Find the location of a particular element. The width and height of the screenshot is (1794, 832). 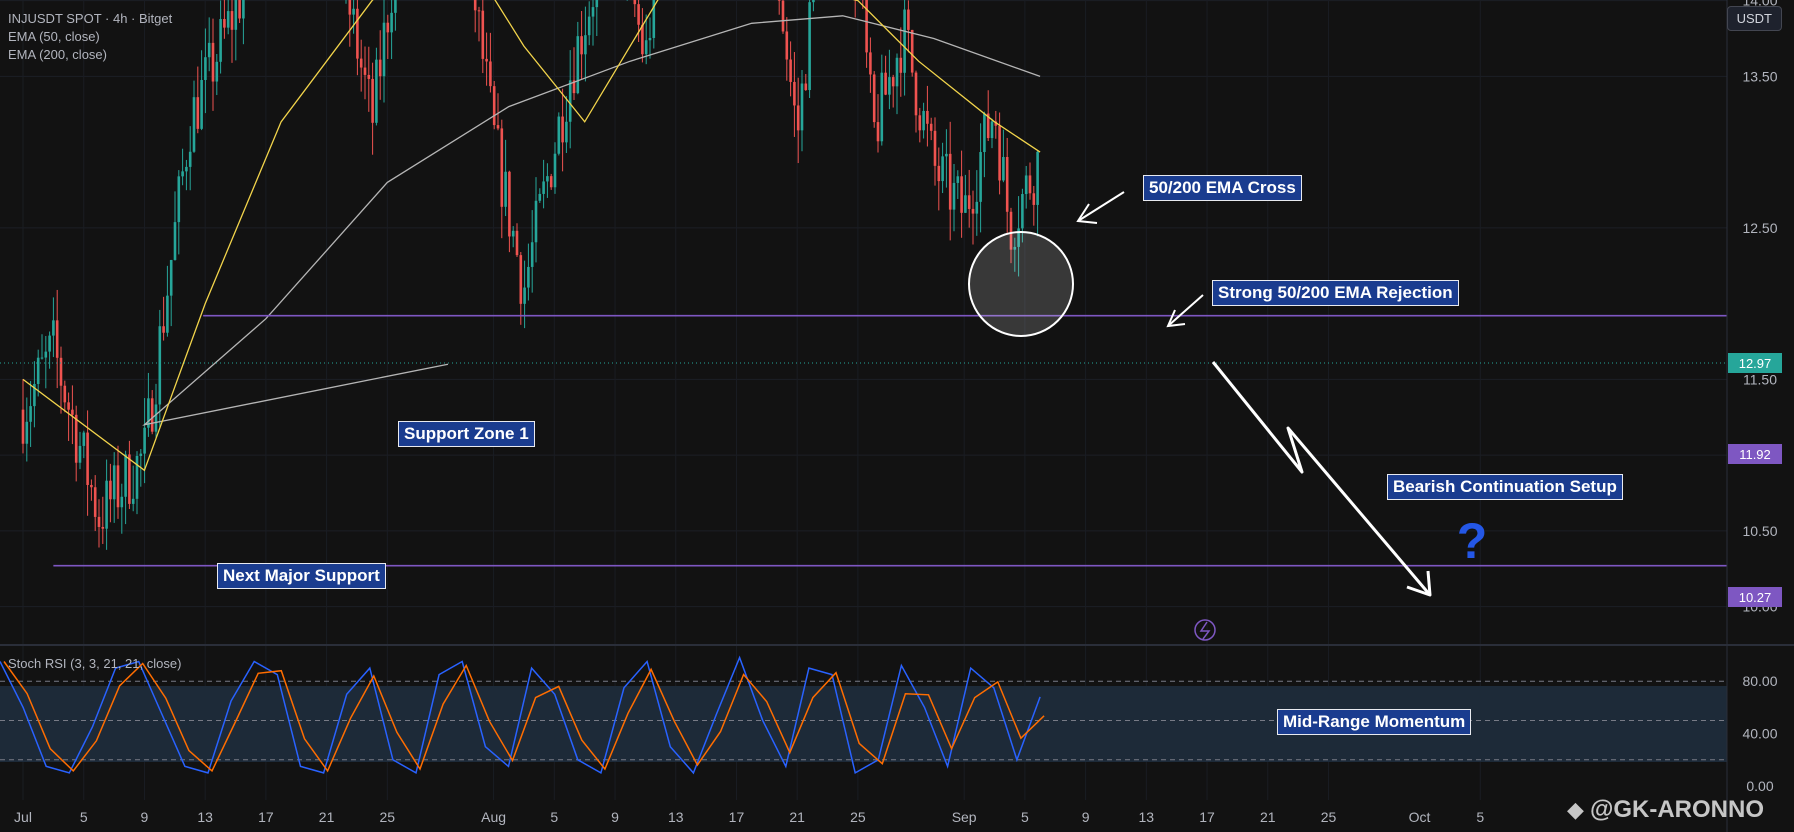

next-support-label: Next Major Support is located at coordinates (301, 576).